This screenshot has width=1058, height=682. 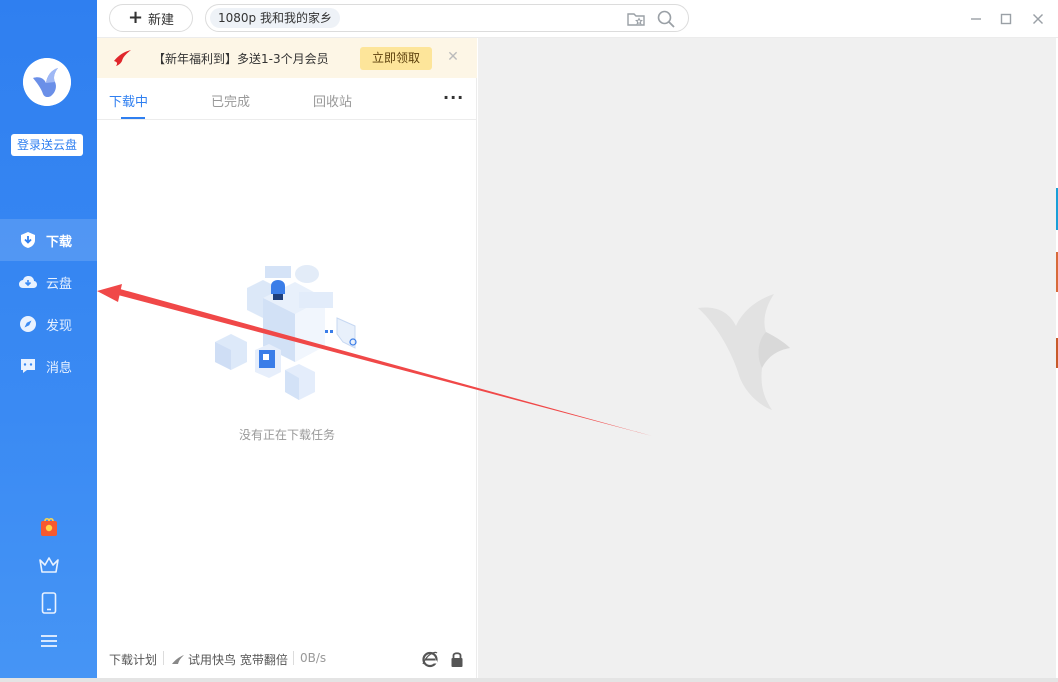 What do you see at coordinates (666, 19) in the screenshot?
I see `search-icon` at bounding box center [666, 19].